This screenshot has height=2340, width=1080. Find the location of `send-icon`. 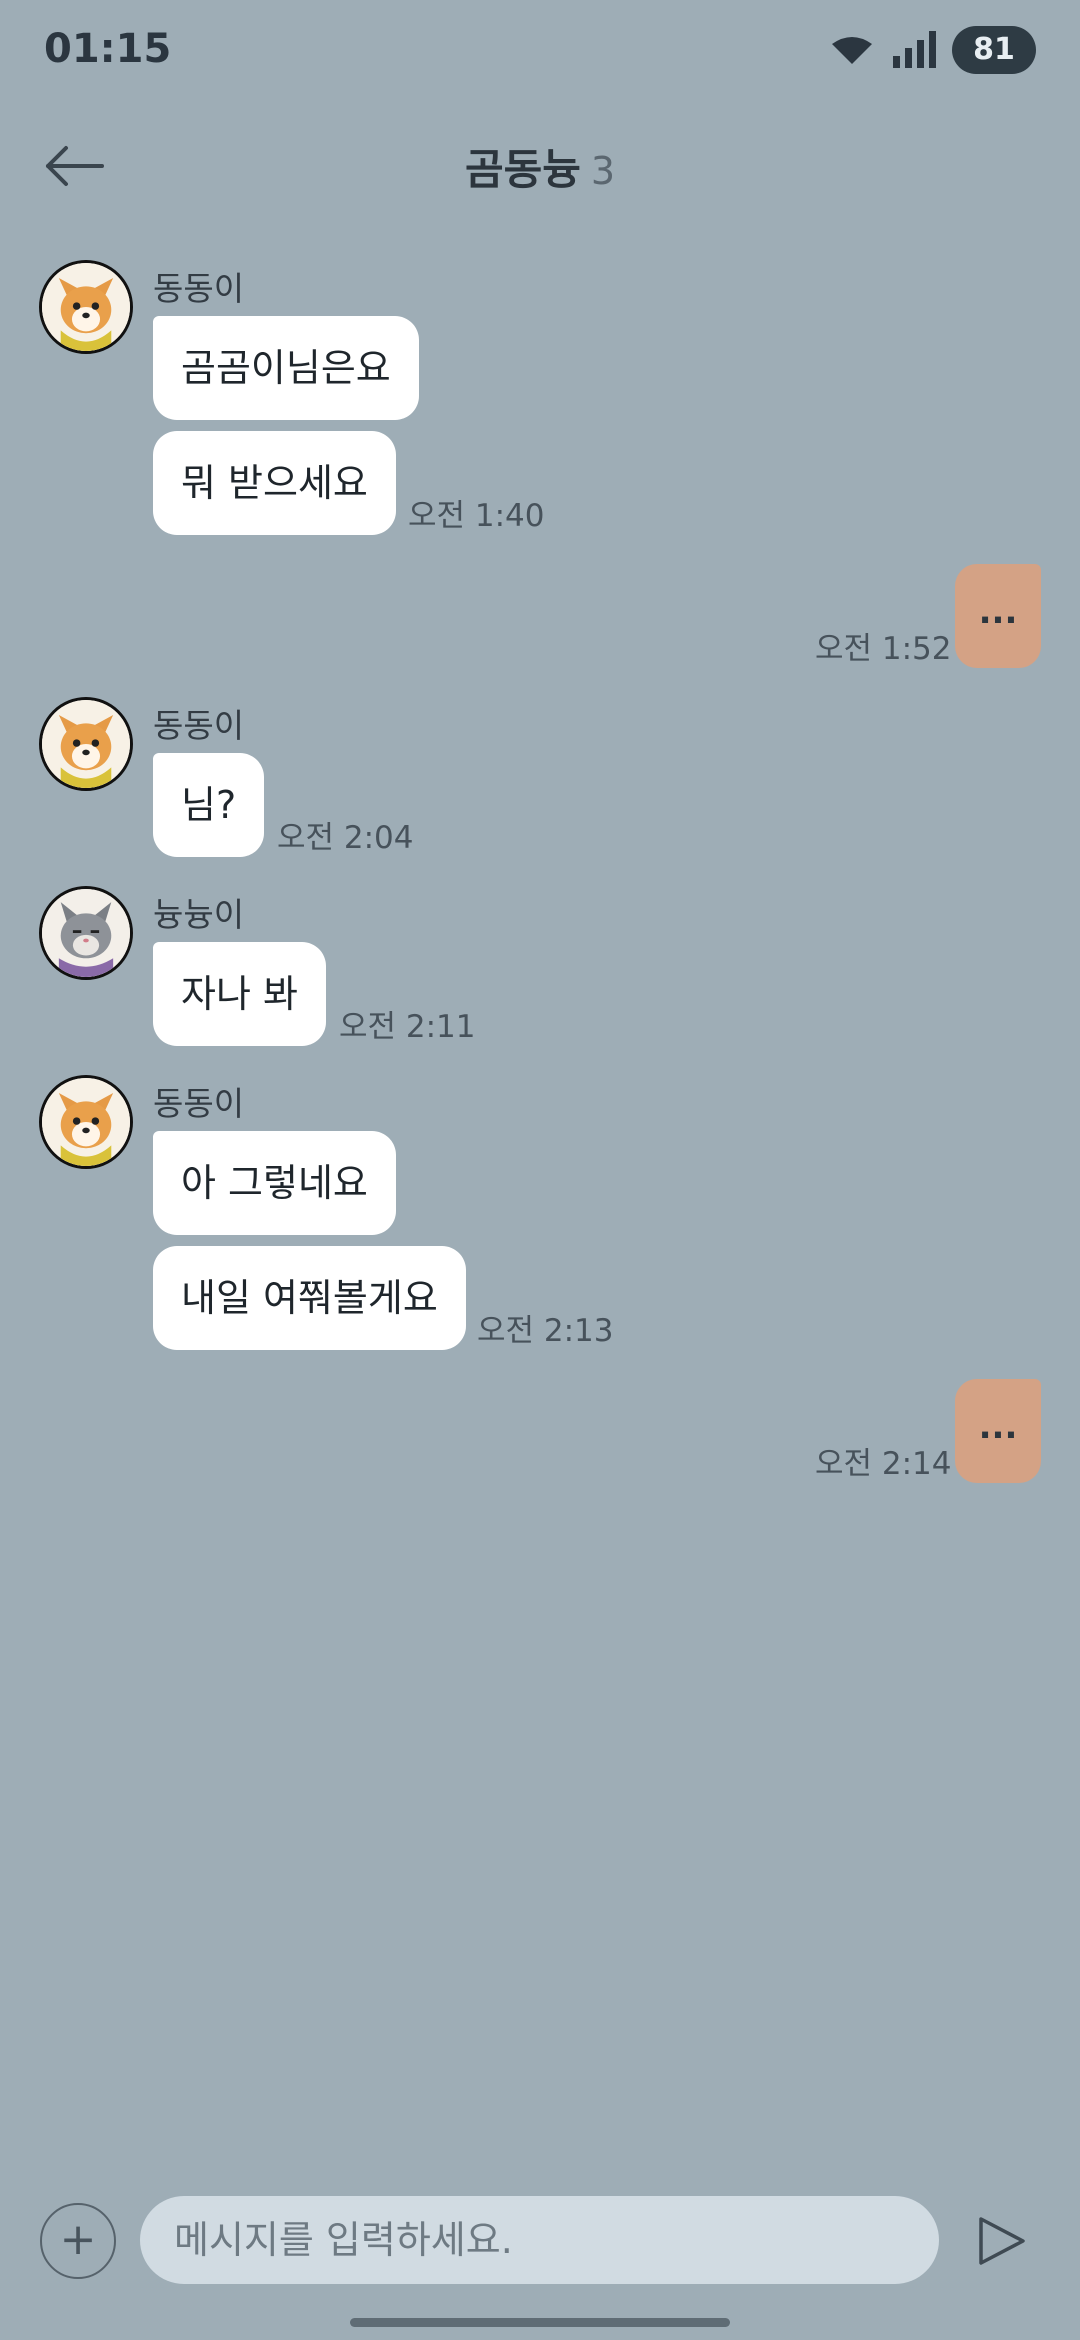

send-icon is located at coordinates (1001, 2241).